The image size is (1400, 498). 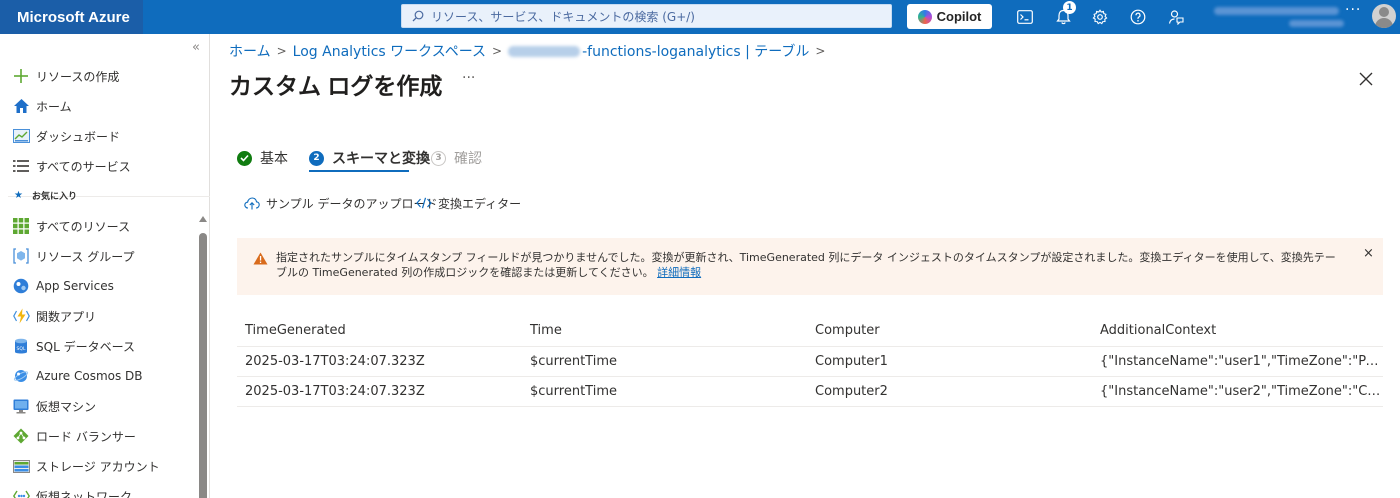 What do you see at coordinates (352, 203) in the screenshot?
I see `upload-sample-label: サンプル データのアップロード` at bounding box center [352, 203].